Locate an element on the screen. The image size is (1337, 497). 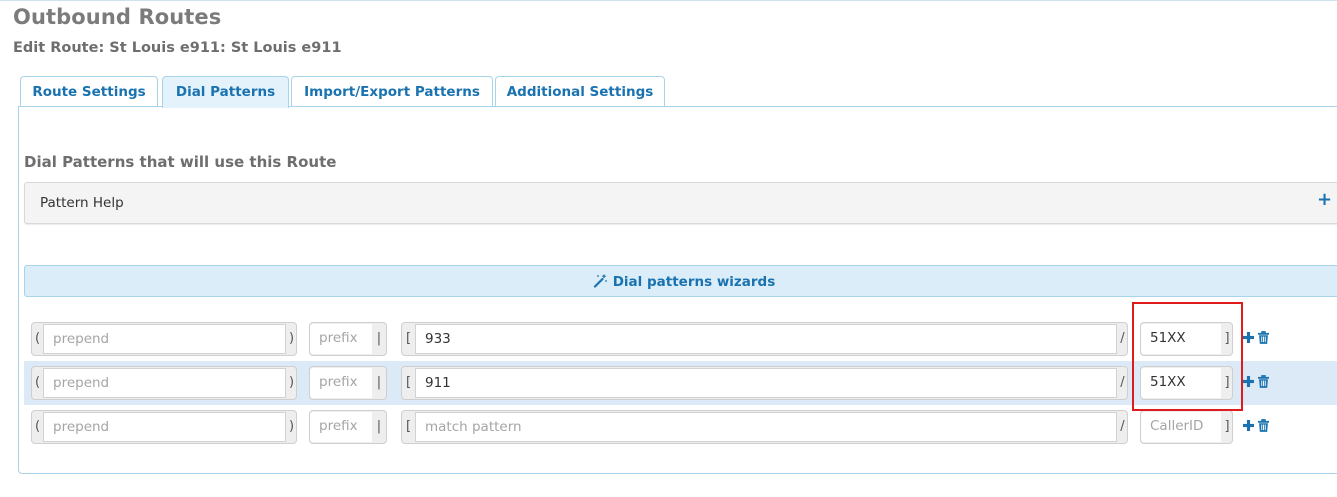
page-subtitle: Edit Route: St Louis e911: St Louis e911 is located at coordinates (177, 48).